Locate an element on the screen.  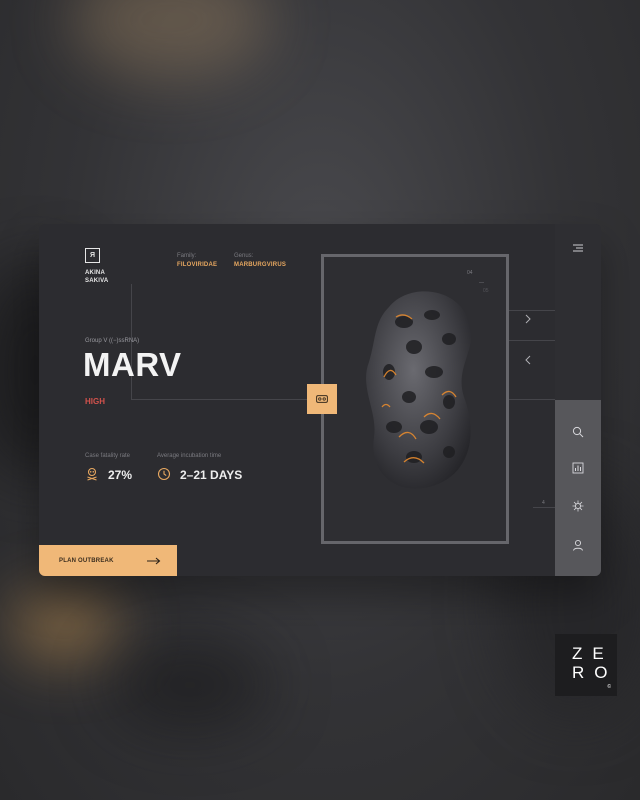
incubation-value: 2–21 DAYS is located at coordinates (211, 475).